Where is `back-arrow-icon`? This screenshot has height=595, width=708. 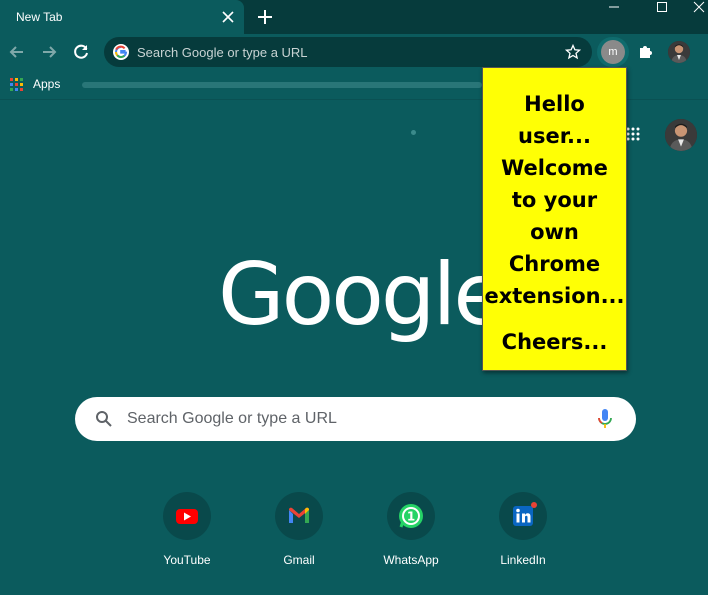 back-arrow-icon is located at coordinates (17, 52).